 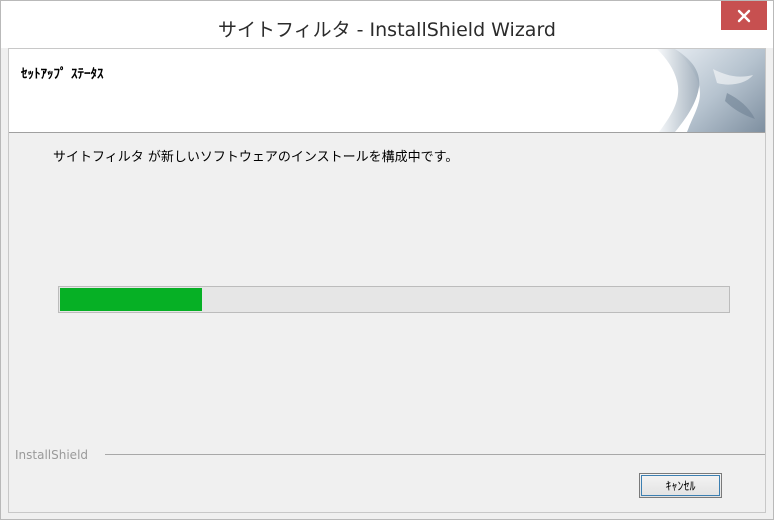 What do you see at coordinates (56, 455) in the screenshot?
I see `installshield-brand-label: InstallShield` at bounding box center [56, 455].